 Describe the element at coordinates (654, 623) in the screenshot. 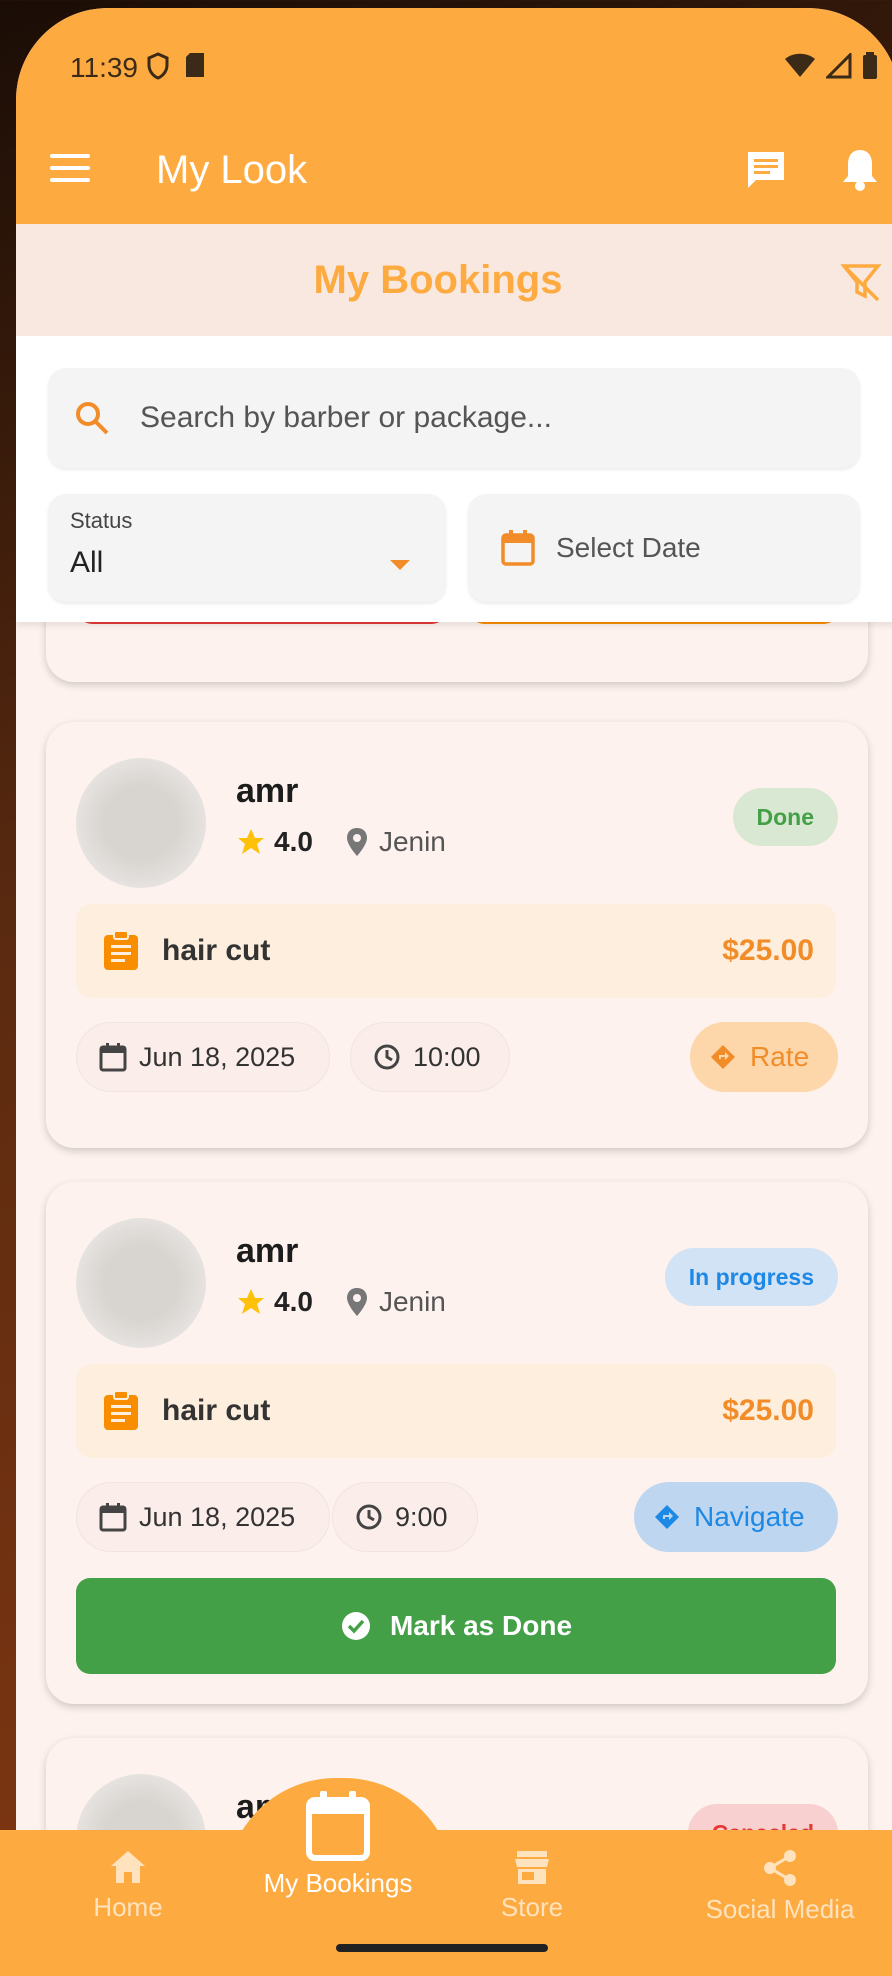

I see `reschedule-button-partial` at that location.